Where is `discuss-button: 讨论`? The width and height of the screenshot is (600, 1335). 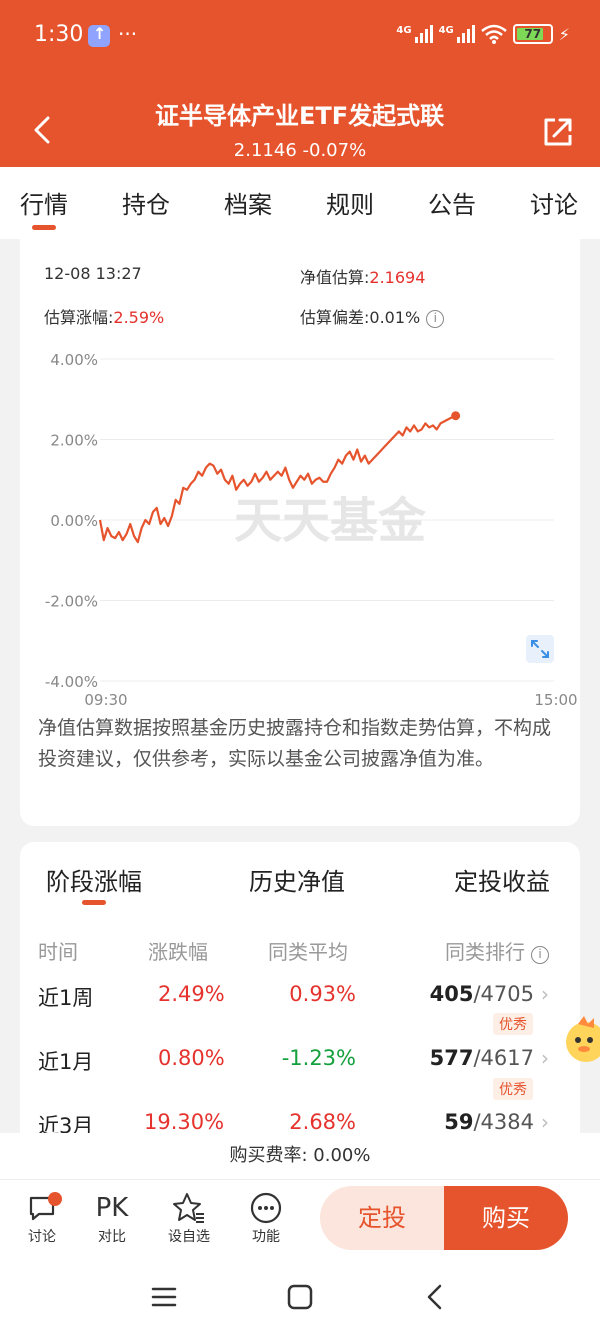 discuss-button: 讨论 is located at coordinates (42, 1218).